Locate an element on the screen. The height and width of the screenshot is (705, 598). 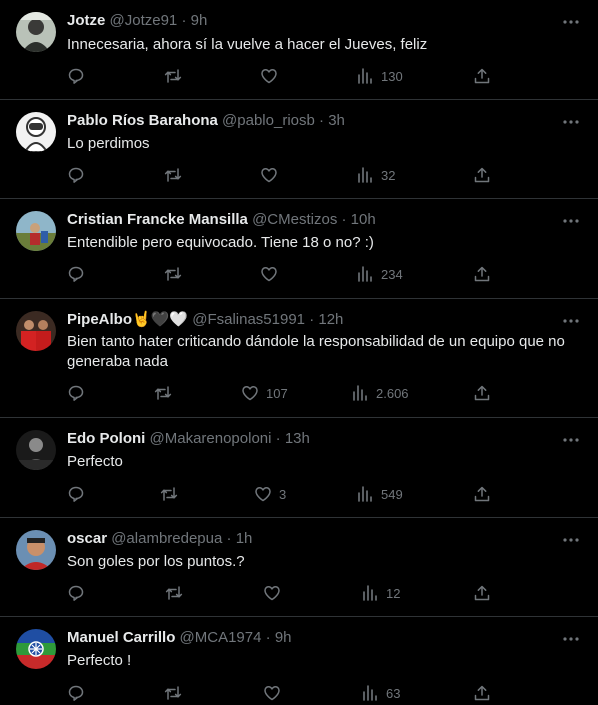
timestamp: 12h is located at coordinates (330, 319).